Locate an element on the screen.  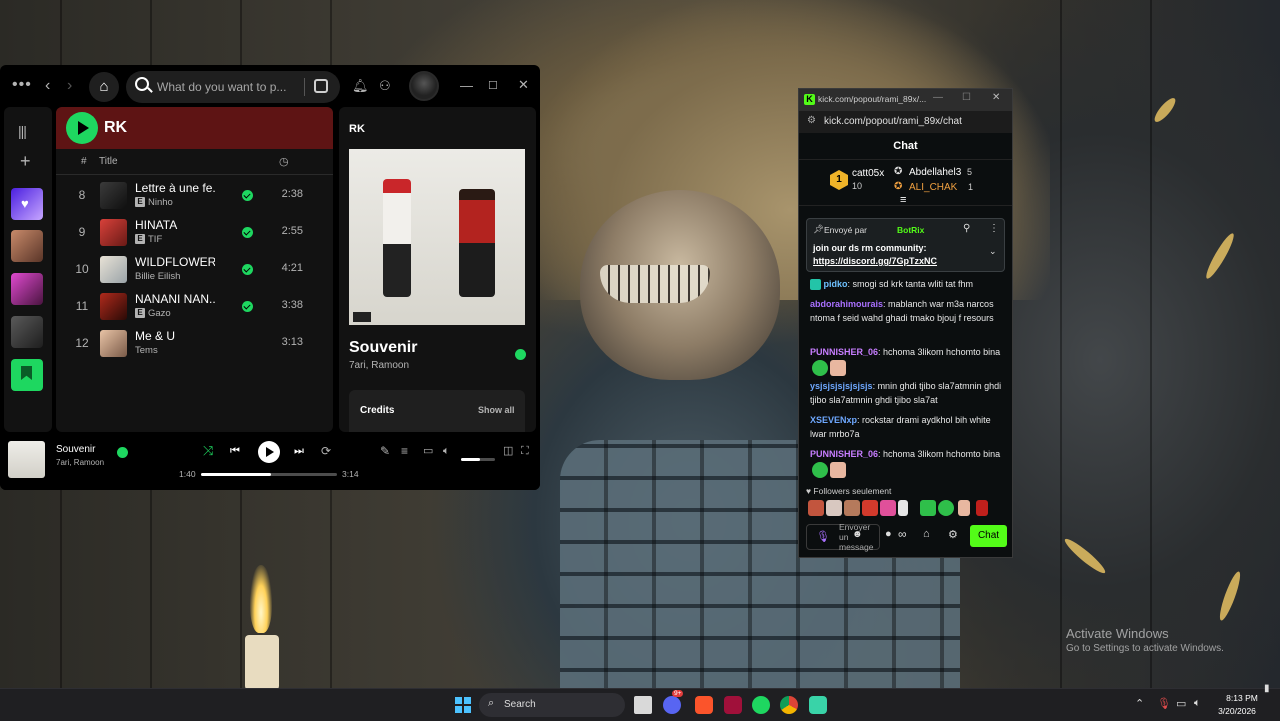
discord-icon: 9+ is located at coordinates (673, 702).